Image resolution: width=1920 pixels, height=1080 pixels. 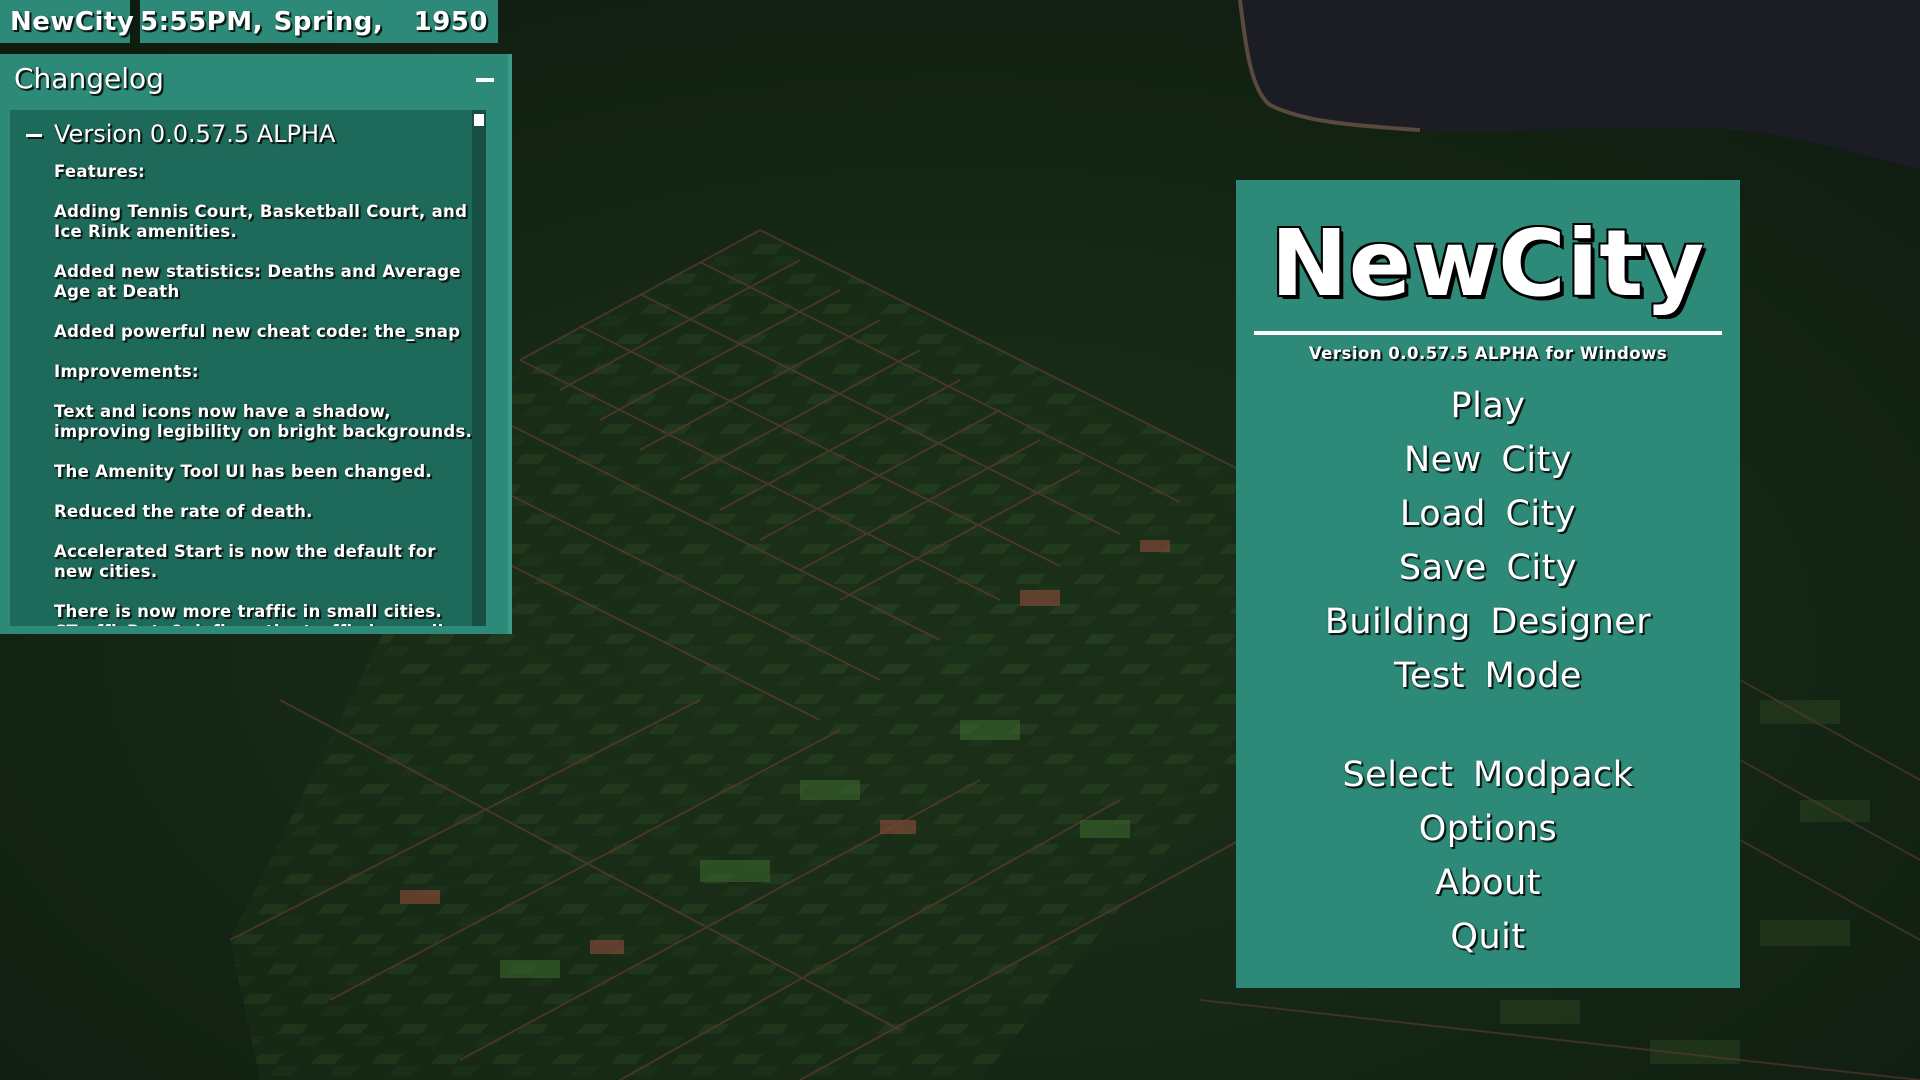 What do you see at coordinates (34, 135) in the screenshot?
I see `collapse-icon` at bounding box center [34, 135].